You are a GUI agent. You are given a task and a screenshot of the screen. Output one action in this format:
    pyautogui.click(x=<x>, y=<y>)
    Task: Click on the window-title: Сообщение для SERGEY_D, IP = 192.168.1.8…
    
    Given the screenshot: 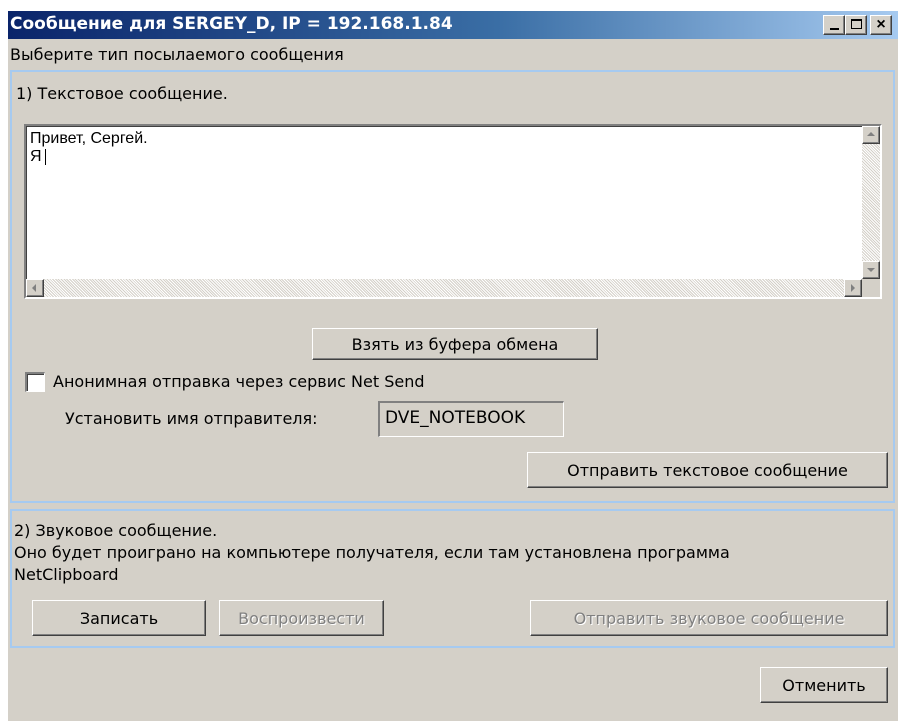 What is the action you would take?
    pyautogui.click(x=231, y=24)
    